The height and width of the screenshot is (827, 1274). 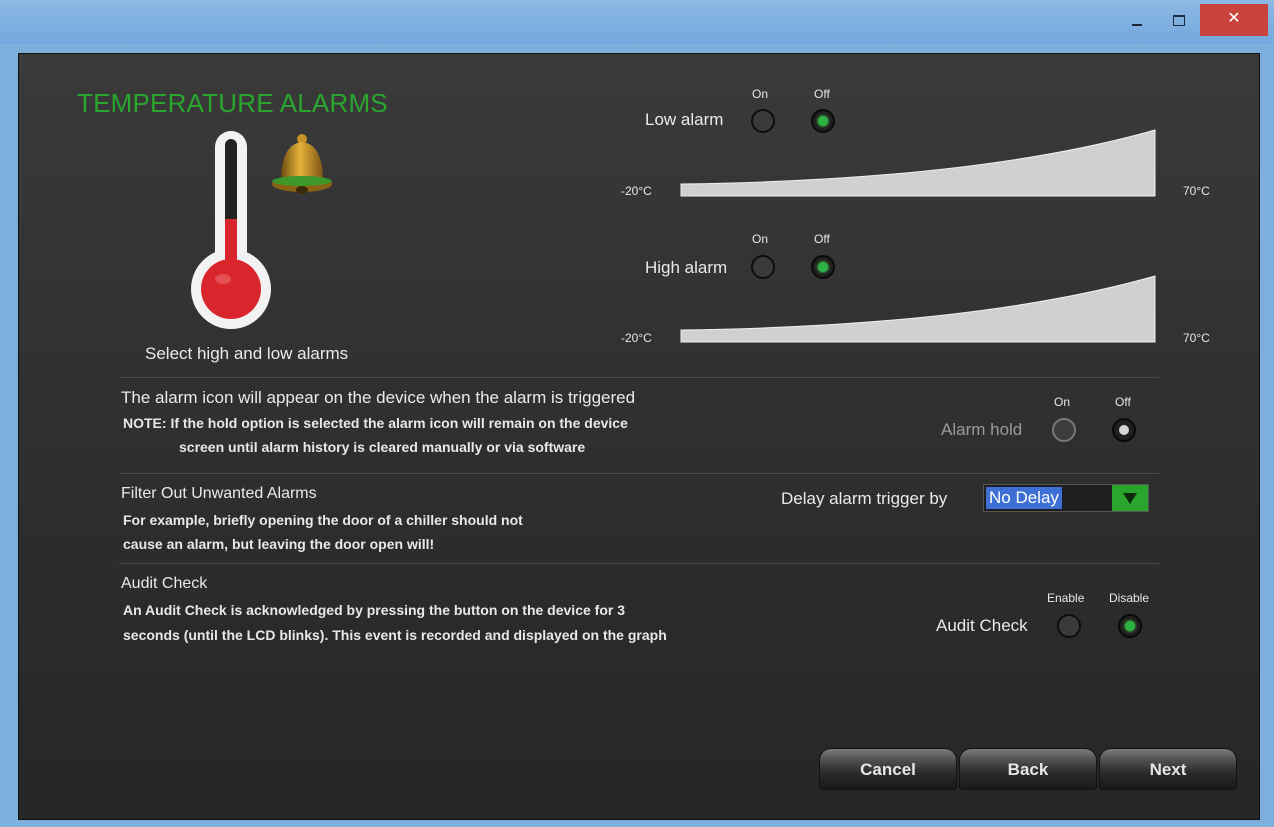 I want to click on minimize-icon, so click(x=1137, y=25).